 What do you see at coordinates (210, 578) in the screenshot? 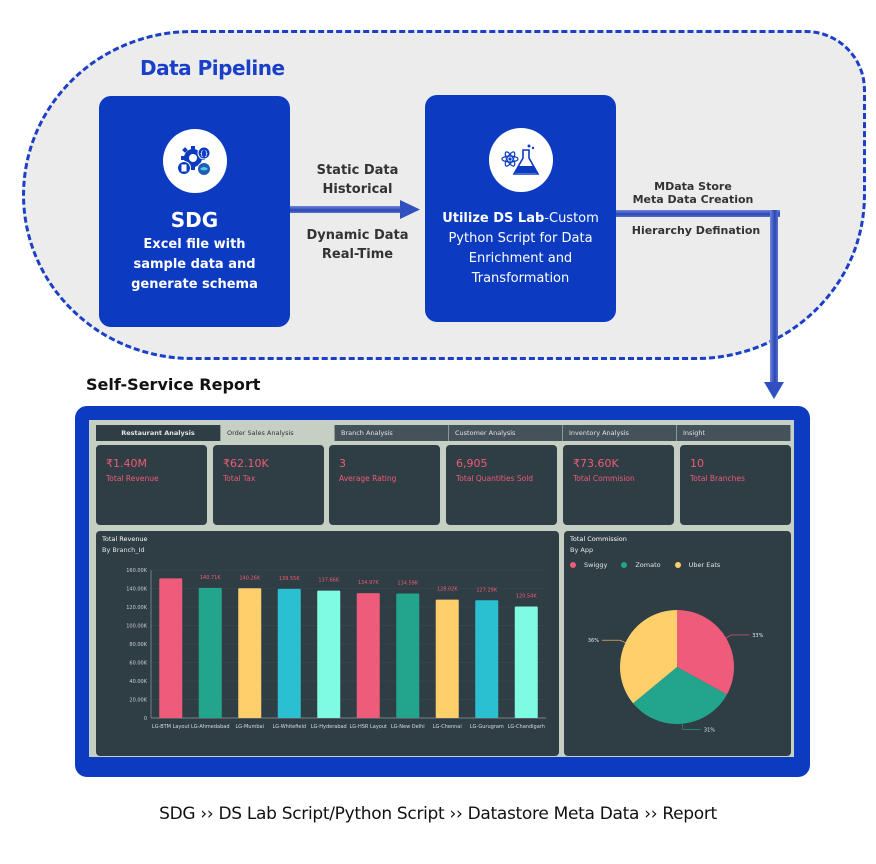
I see `bar-data-label: 140.71K` at bounding box center [210, 578].